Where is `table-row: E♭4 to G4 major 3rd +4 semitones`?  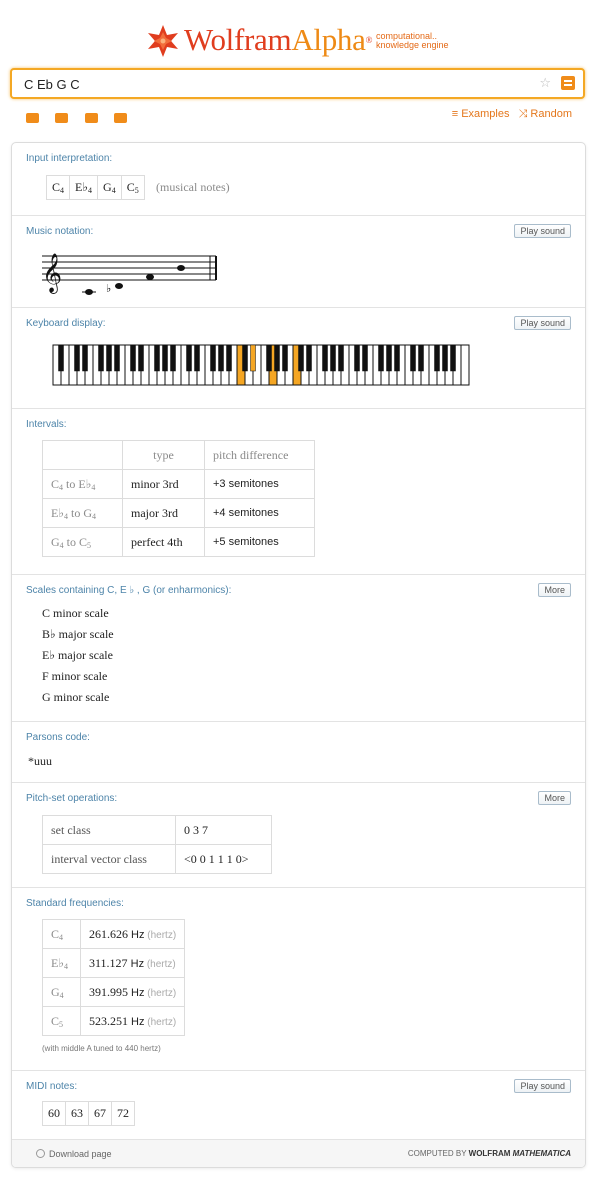
table-row: E♭4 to G4 major 3rd +4 semitones is located at coordinates (178, 513).